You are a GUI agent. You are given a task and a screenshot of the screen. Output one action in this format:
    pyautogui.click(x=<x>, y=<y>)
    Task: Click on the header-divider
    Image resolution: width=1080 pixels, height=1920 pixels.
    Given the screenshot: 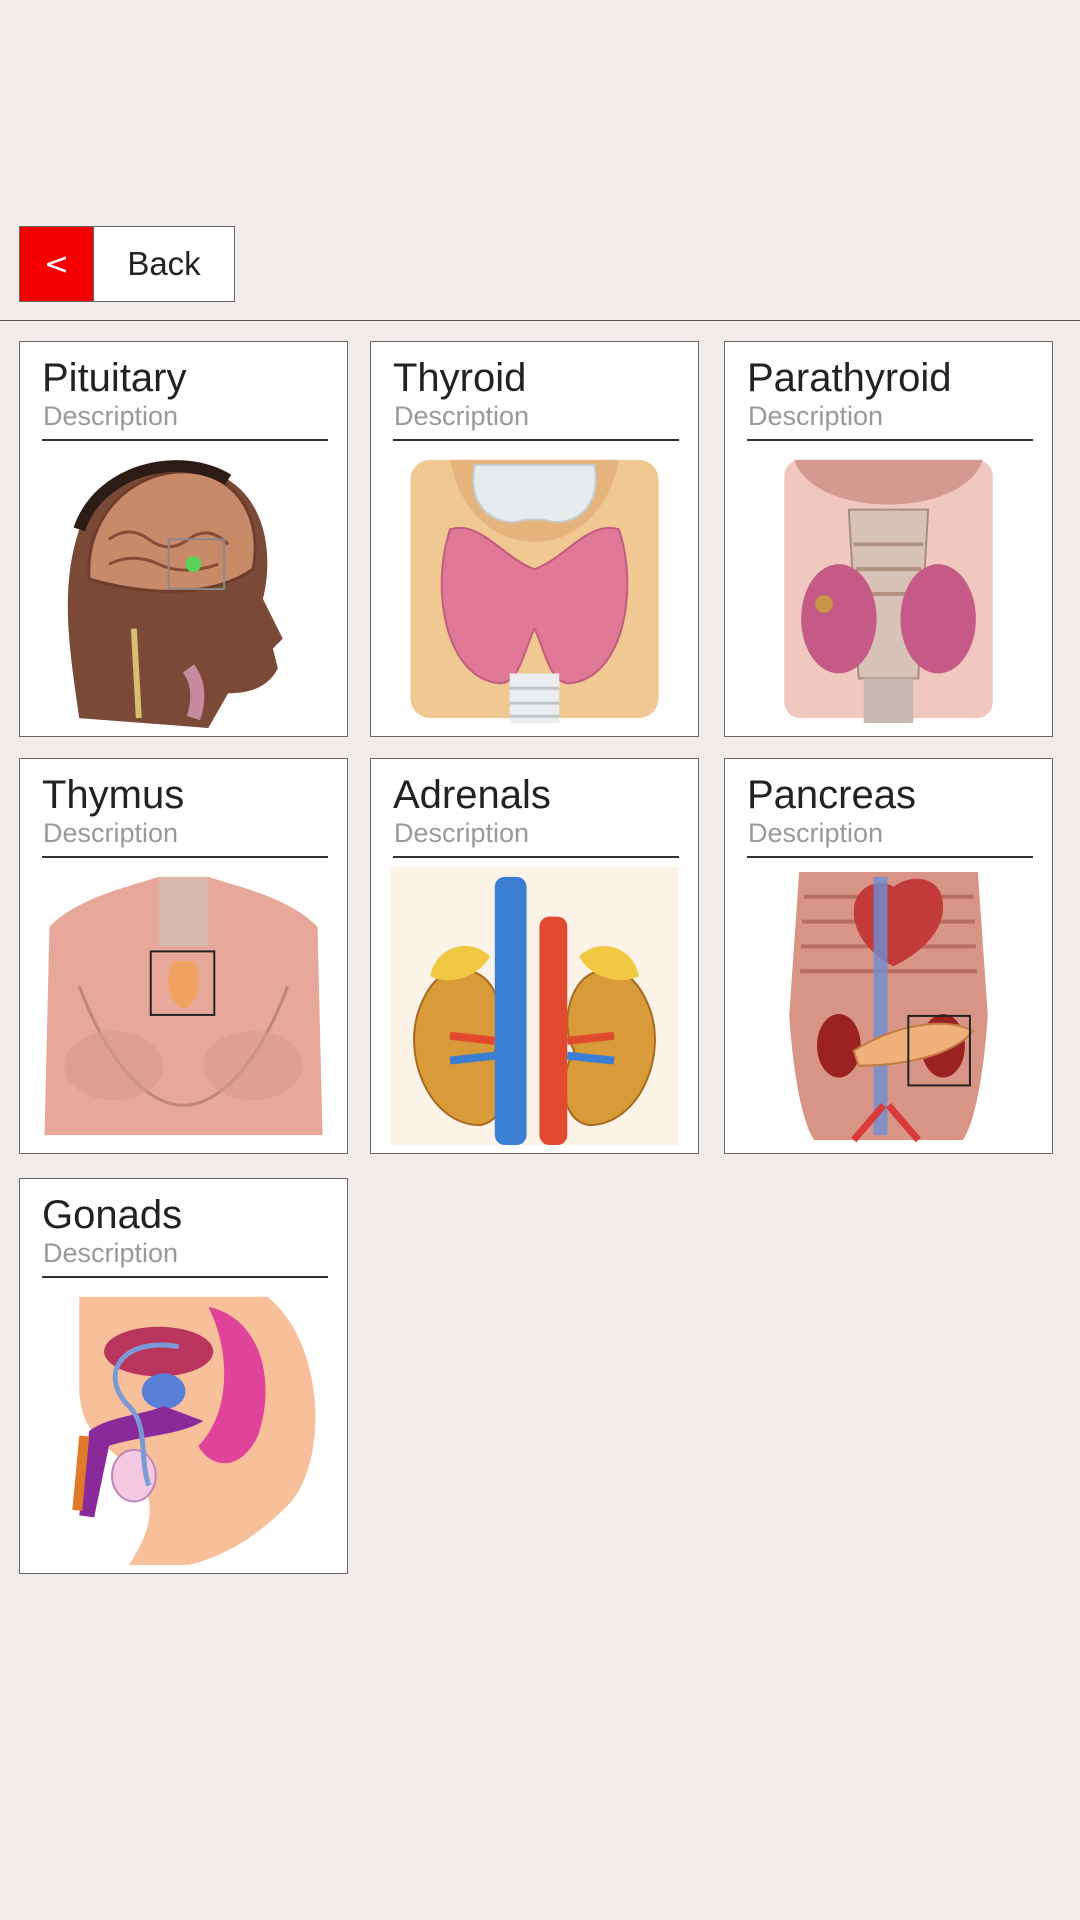 What is the action you would take?
    pyautogui.click(x=540, y=320)
    